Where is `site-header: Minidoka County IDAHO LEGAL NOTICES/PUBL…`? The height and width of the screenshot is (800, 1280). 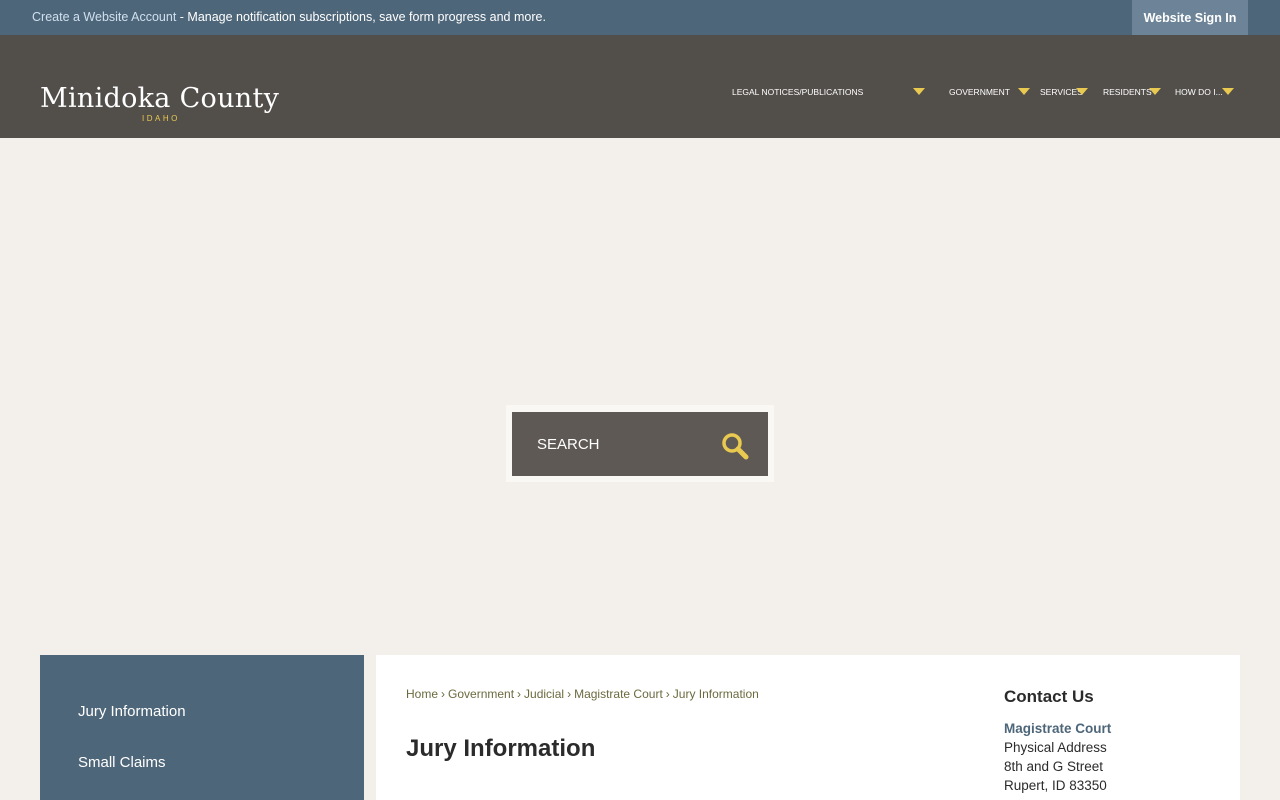
site-header: Minidoka County IDAHO LEGAL NOTICES/PUBL… is located at coordinates (640, 86).